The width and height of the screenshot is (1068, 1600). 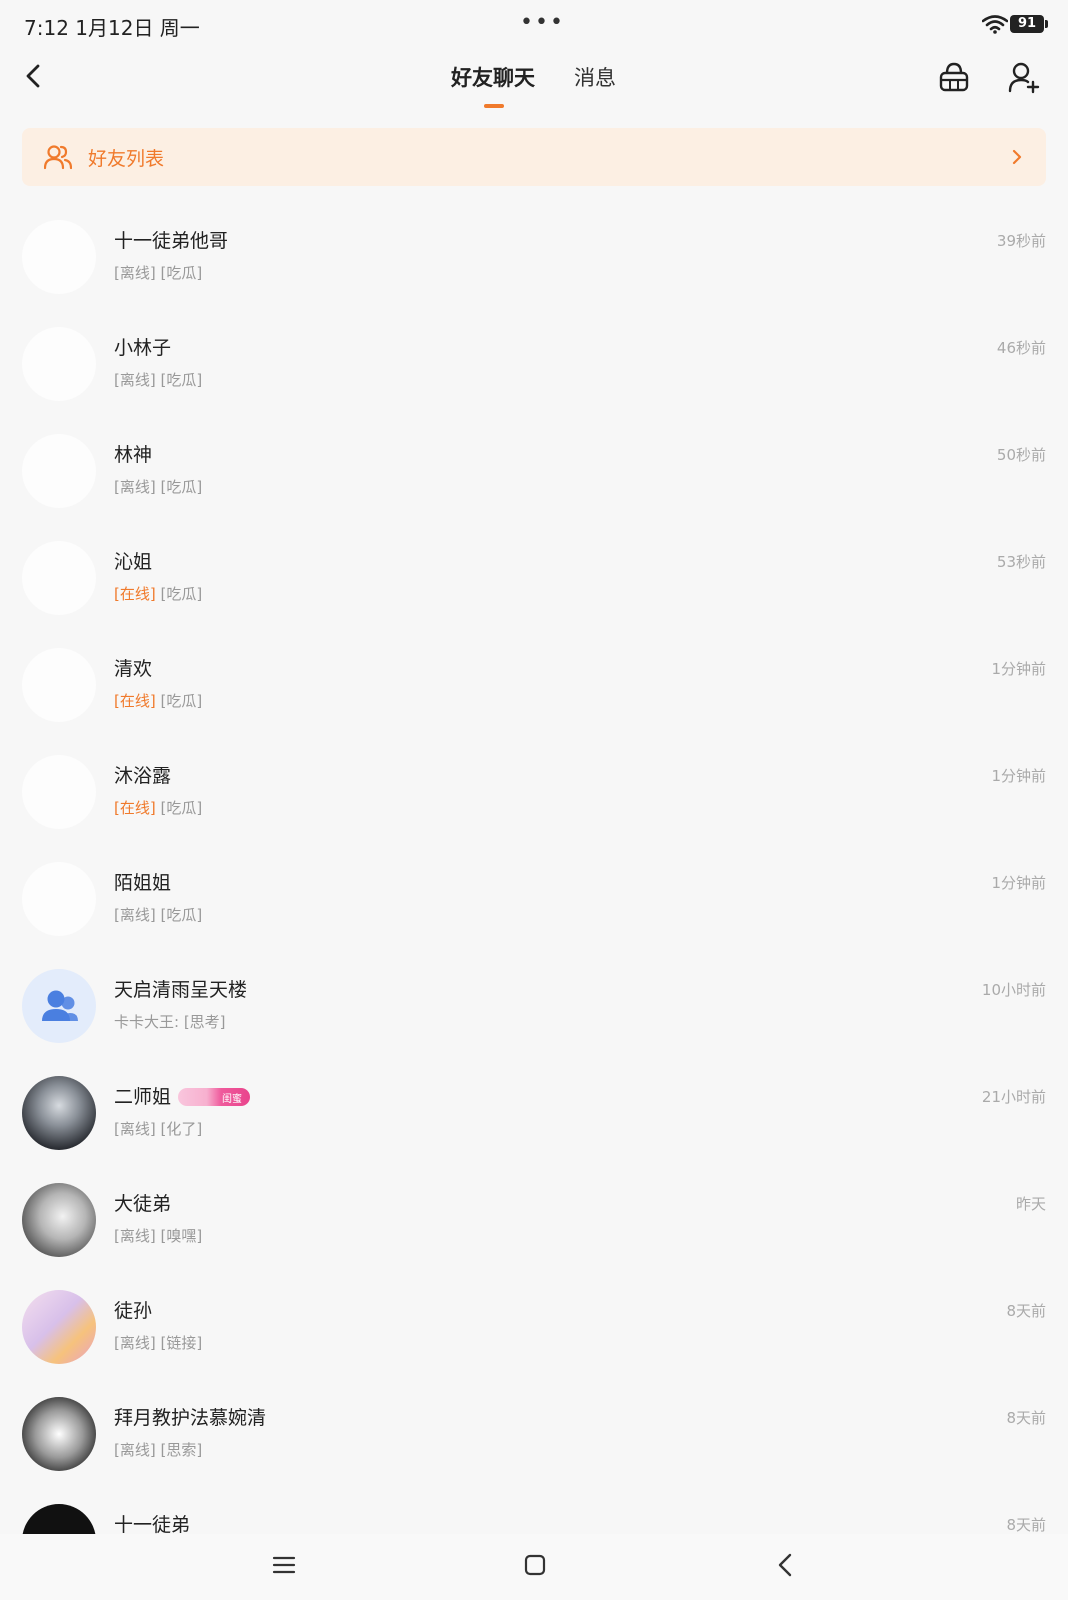 What do you see at coordinates (158, 807) in the screenshot?
I see `chat-preview: [在线] [吃瓜]` at bounding box center [158, 807].